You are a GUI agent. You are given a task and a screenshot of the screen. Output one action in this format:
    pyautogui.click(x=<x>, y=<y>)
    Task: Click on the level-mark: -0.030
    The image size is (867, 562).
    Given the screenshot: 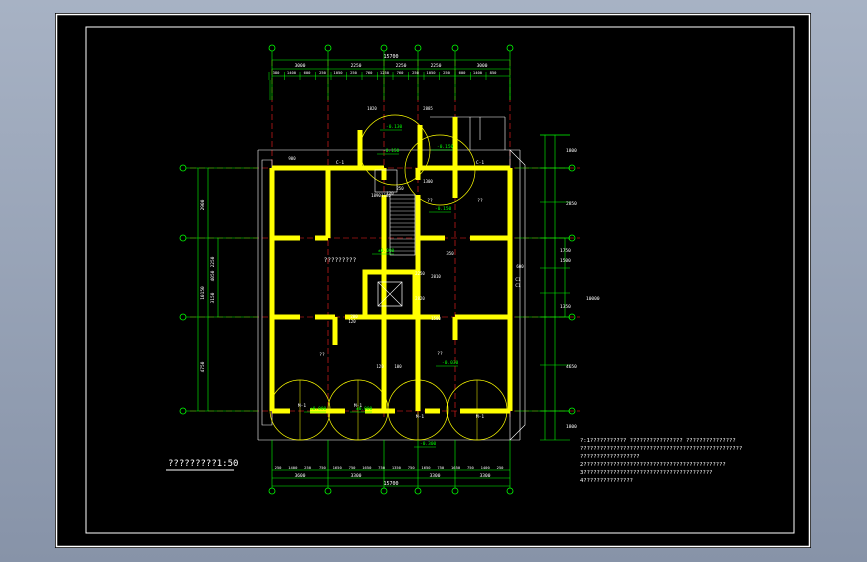 What is the action you would take?
    pyautogui.click(x=450, y=363)
    